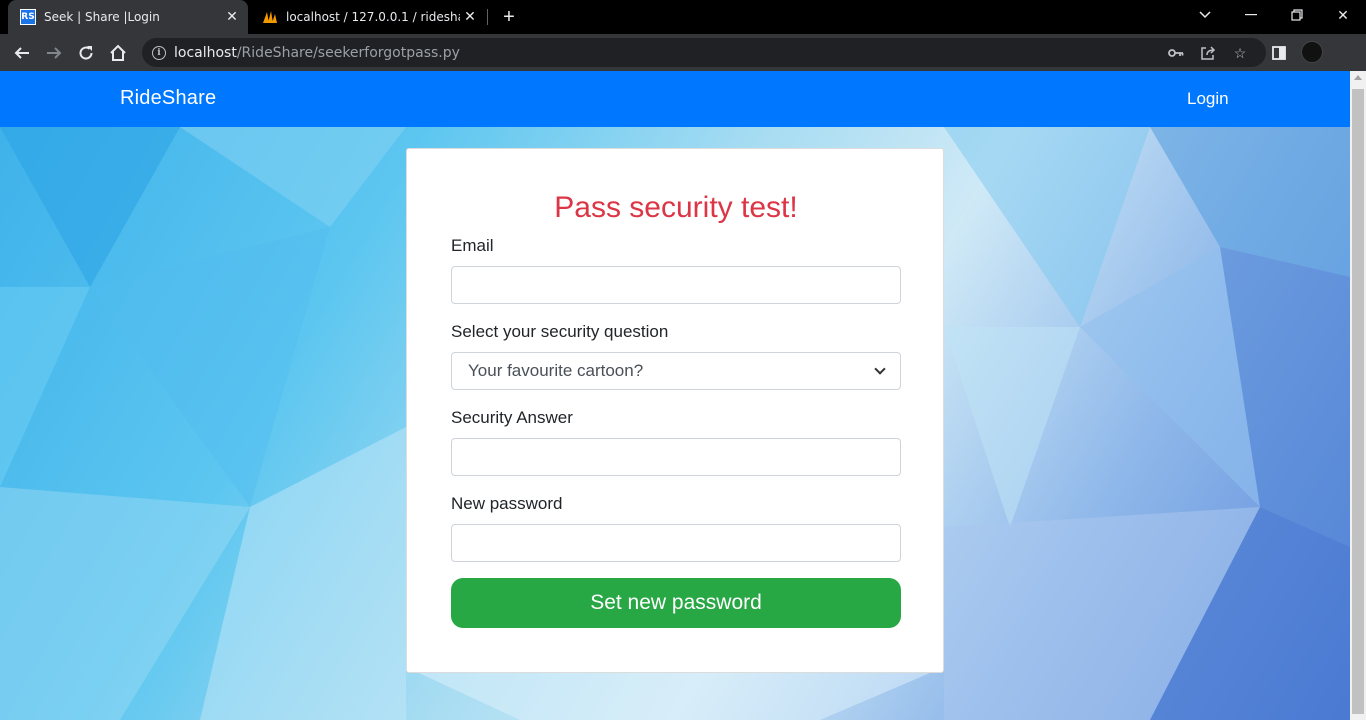 This screenshot has width=1366, height=720. I want to click on profile-avatar, so click(1312, 52).